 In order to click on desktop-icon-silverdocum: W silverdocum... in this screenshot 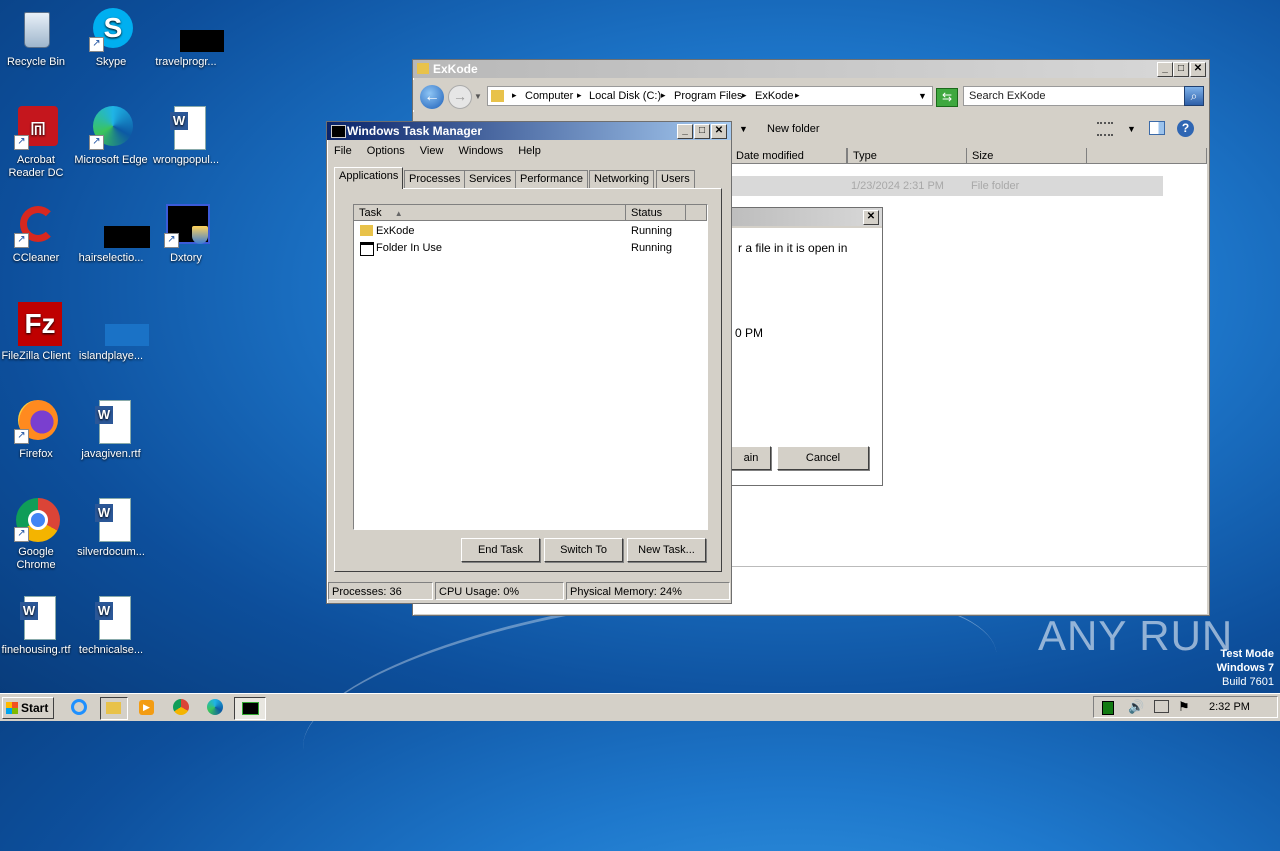, I will do `click(111, 528)`.